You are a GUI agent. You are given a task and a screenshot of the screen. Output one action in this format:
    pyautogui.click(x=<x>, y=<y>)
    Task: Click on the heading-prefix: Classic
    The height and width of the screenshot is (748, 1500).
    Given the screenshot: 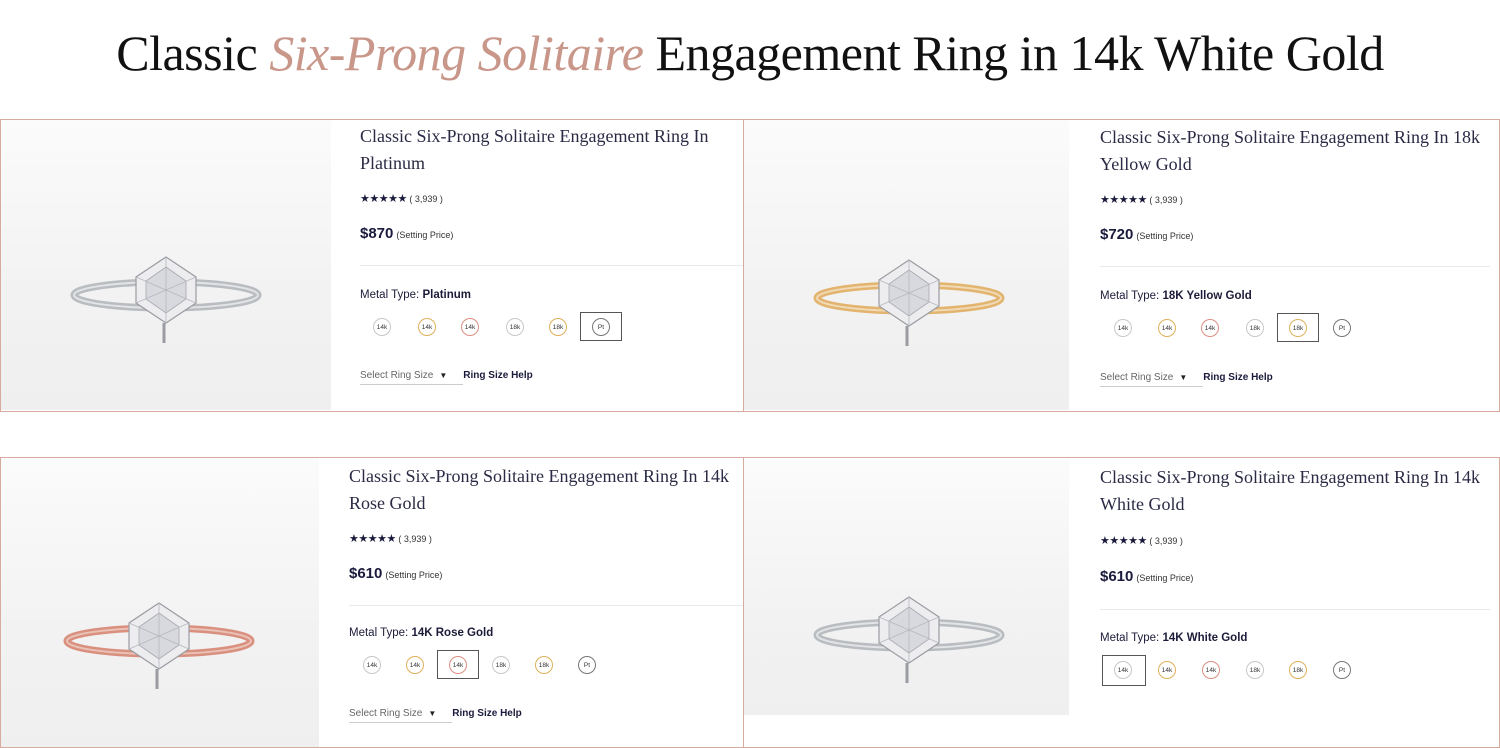 What is the action you would take?
    pyautogui.click(x=193, y=53)
    